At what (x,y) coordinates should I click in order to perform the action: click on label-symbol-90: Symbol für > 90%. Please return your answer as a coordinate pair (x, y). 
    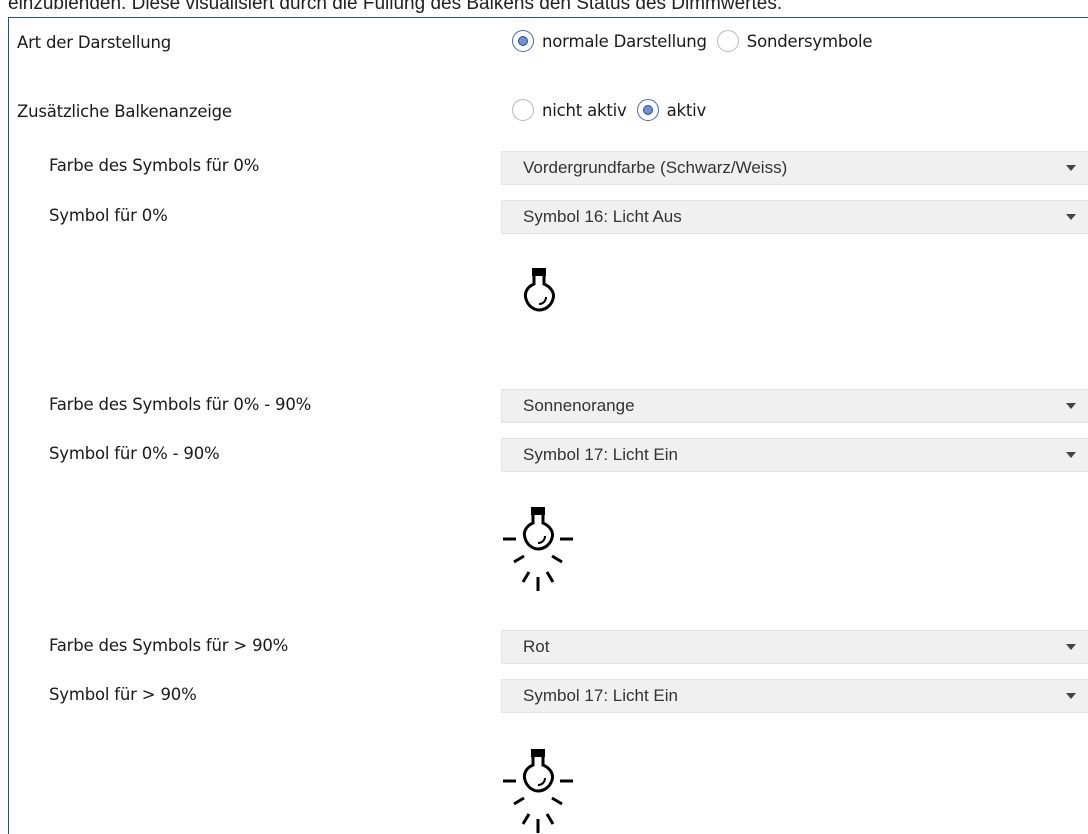
    Looking at the image, I should click on (123, 694).